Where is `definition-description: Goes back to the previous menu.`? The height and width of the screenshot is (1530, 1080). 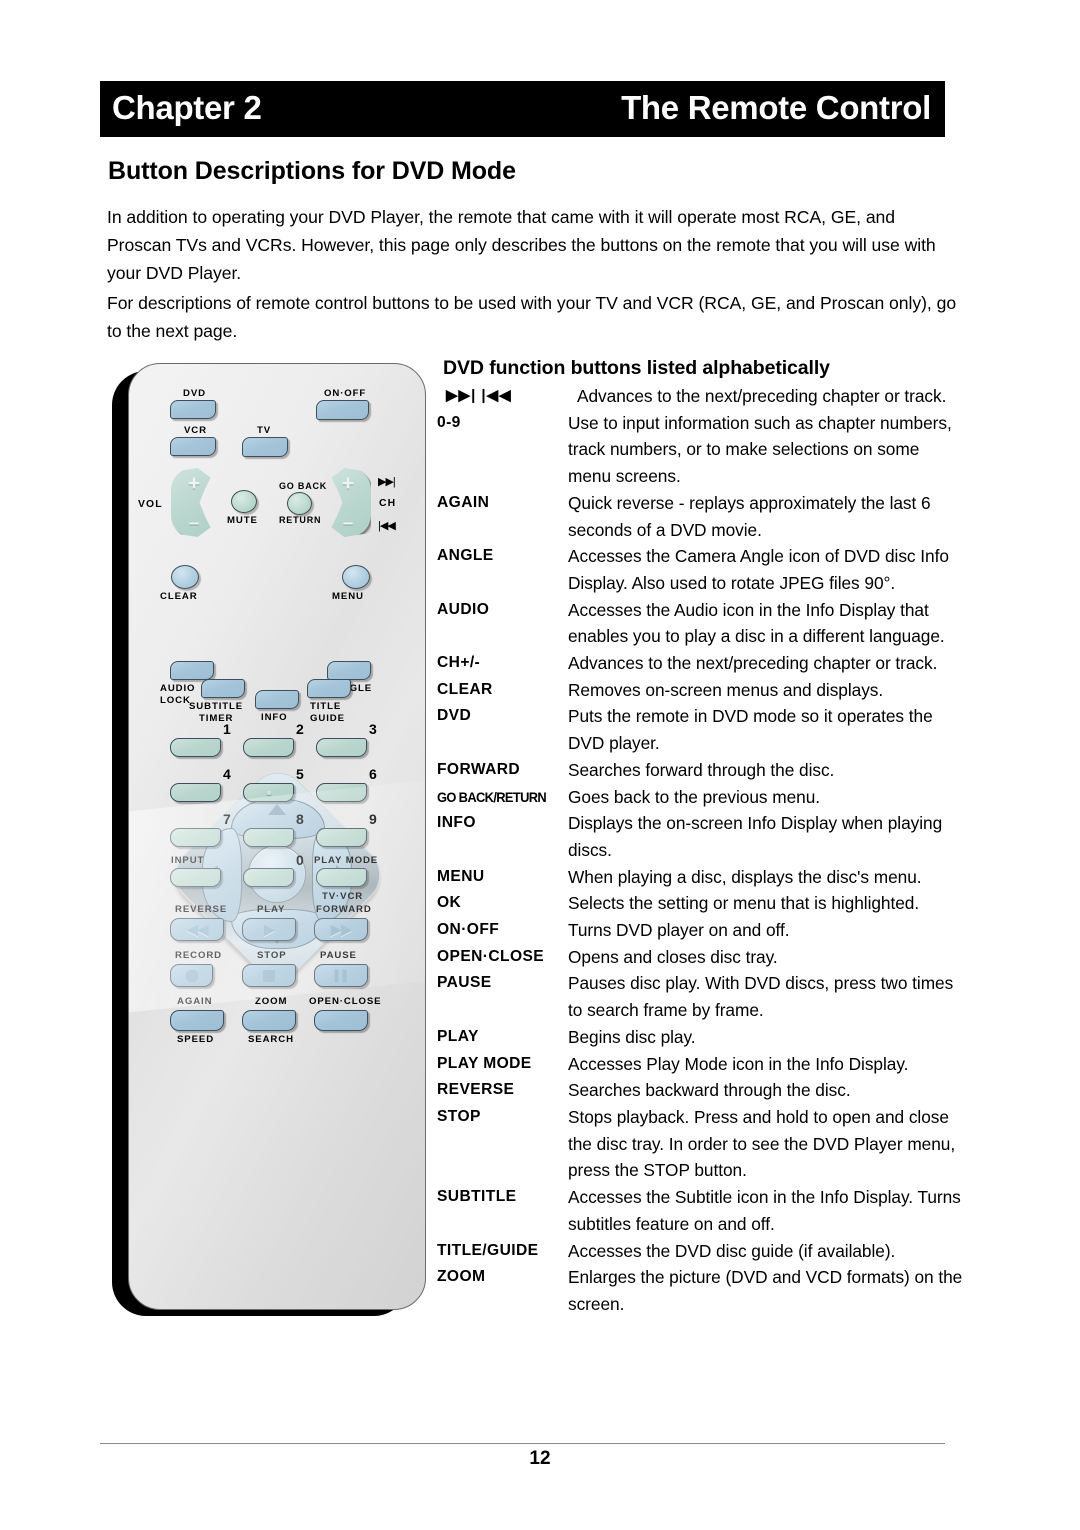
definition-description: Goes back to the previous menu. is located at coordinates (694, 796).